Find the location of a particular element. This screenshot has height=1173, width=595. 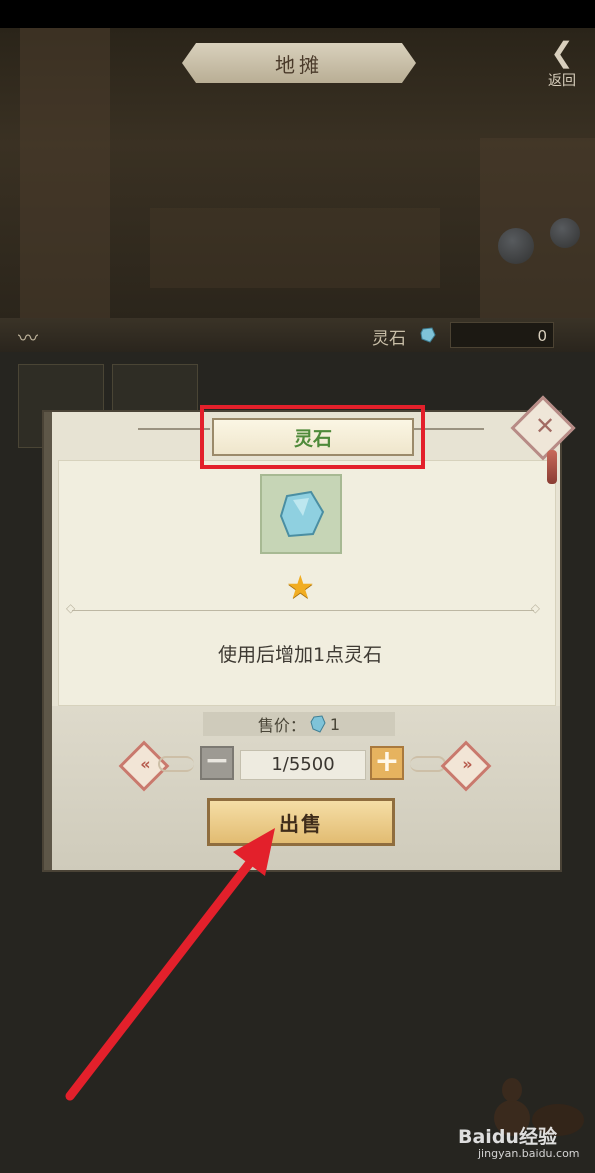

page-title: 地摊 is located at coordinates (299, 64).